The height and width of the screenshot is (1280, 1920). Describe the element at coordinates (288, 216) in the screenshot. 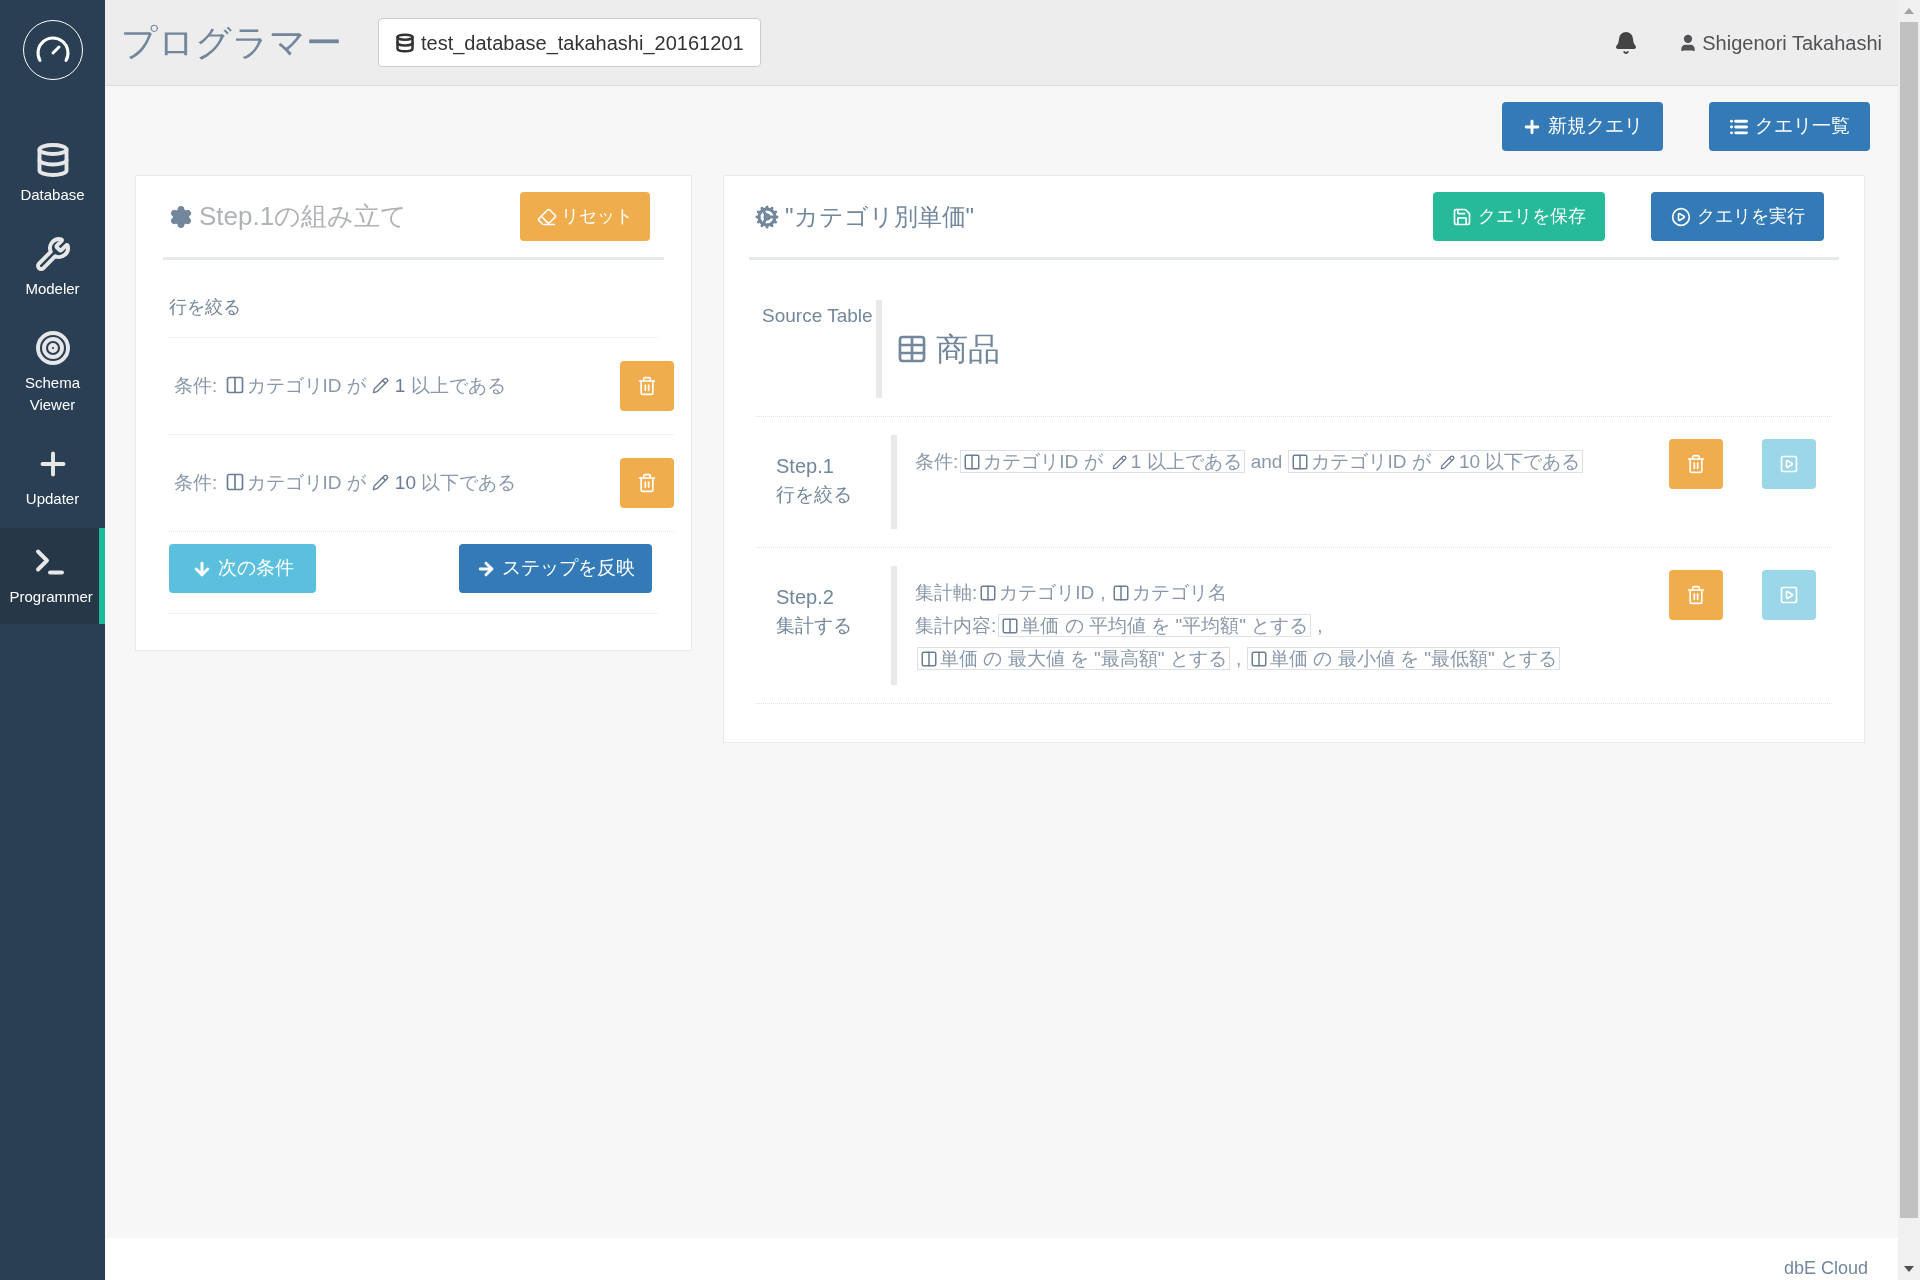

I see `panel-title: Step.1の組み立て` at that location.